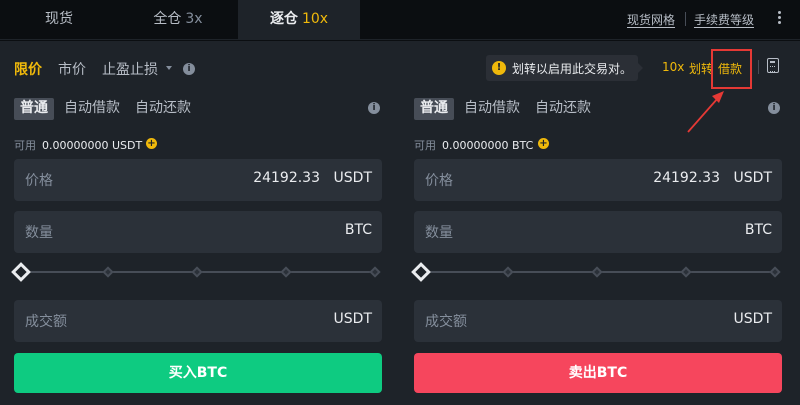  What do you see at coordinates (779, 19) in the screenshot?
I see `more-icon` at bounding box center [779, 19].